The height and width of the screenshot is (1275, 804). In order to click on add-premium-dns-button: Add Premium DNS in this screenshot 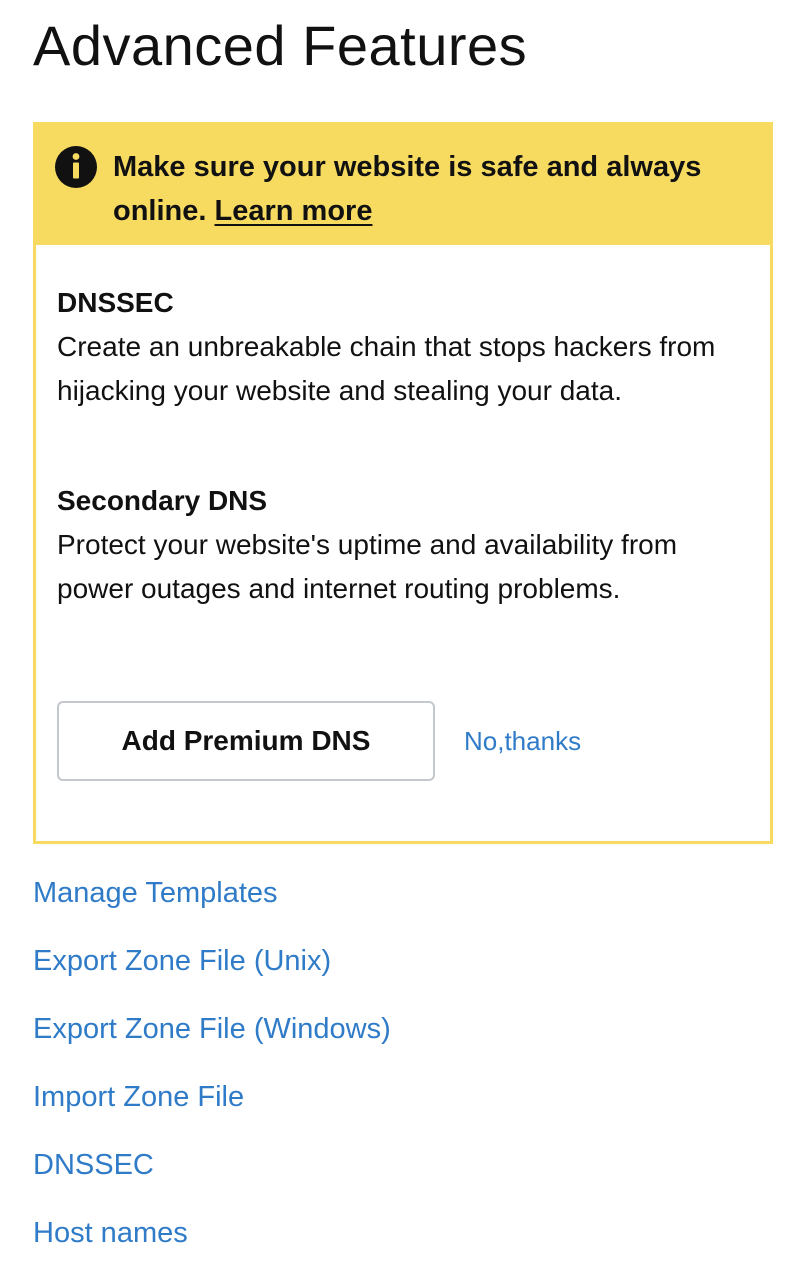, I will do `click(246, 741)`.